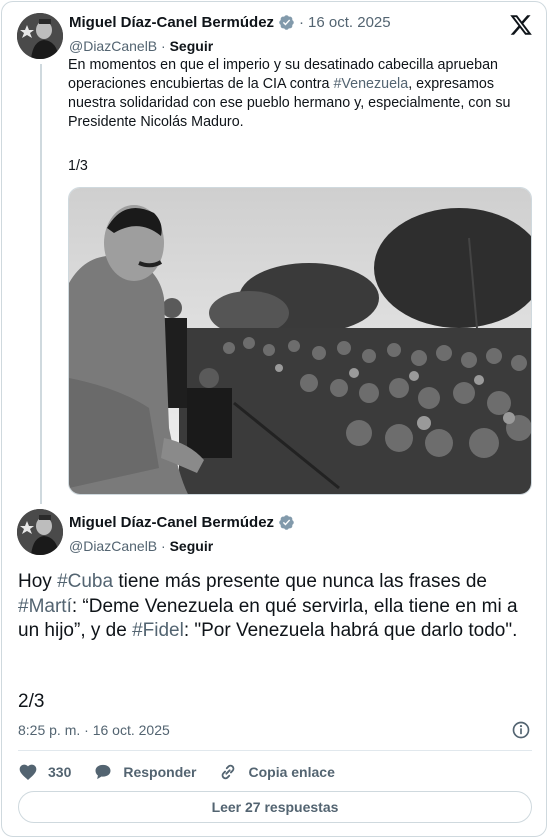  Describe the element at coordinates (41, 284) in the screenshot. I see `thread-connector` at that location.